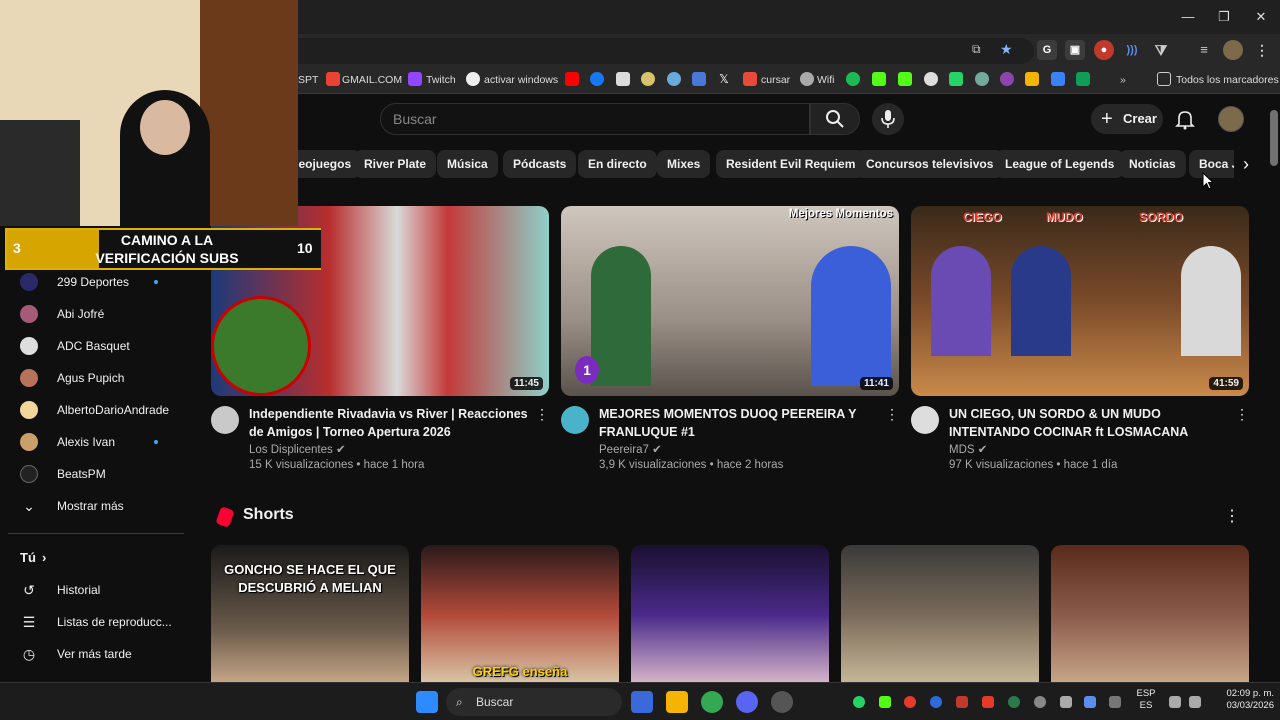 The height and width of the screenshot is (720, 1280). Describe the element at coordinates (308, 80) in the screenshot. I see `bookmark-spt: SPT` at that location.